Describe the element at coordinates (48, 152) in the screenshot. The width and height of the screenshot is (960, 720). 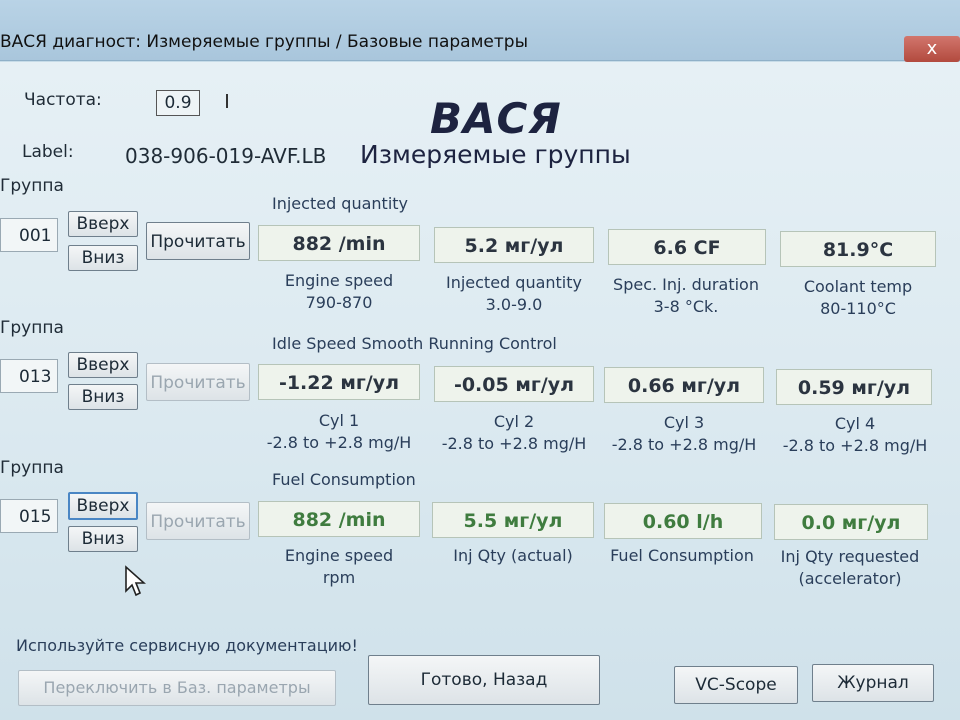
I see `label-caption: Label:` at that location.